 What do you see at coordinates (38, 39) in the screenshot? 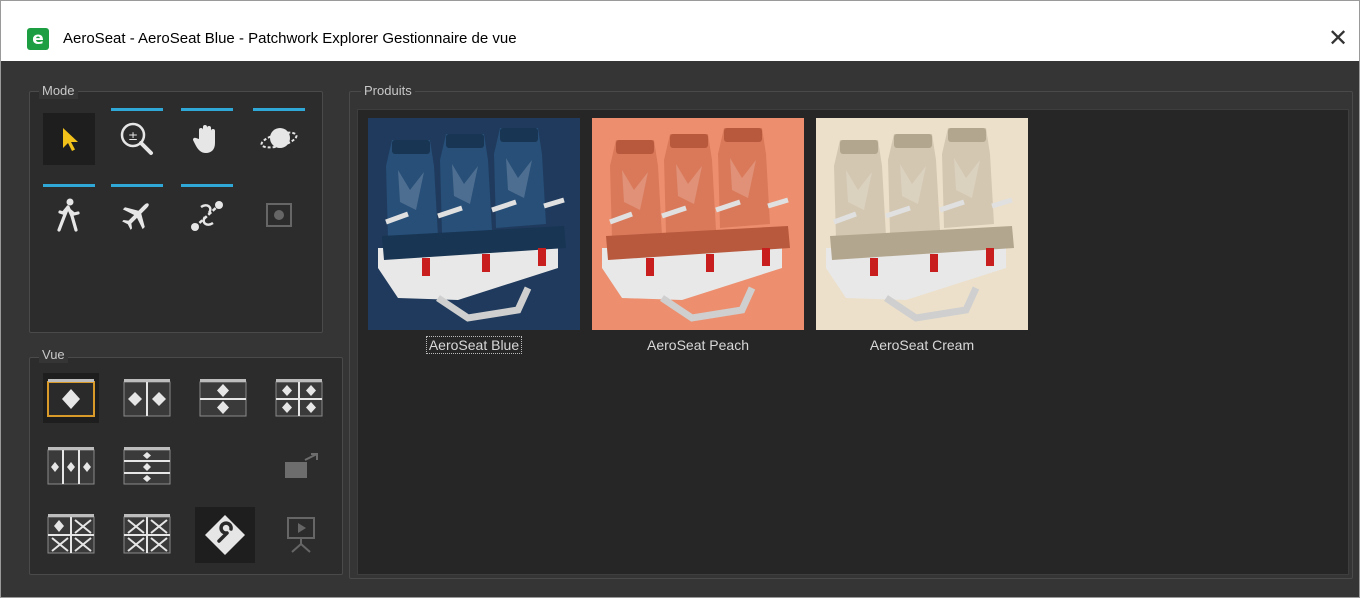
I see `app-logo-icon: e` at bounding box center [38, 39].